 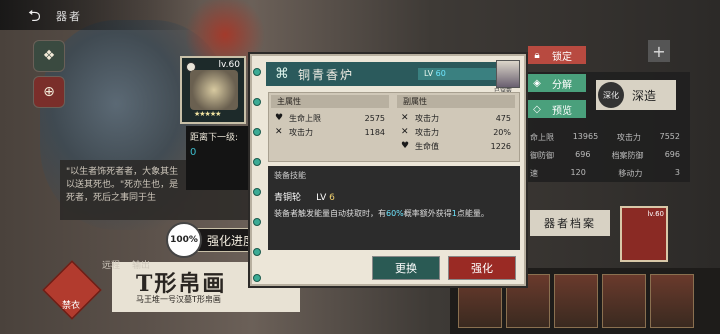 What do you see at coordinates (456, 146) in the screenshot?
I see `attr-row: ♥ 生命值 1226` at bounding box center [456, 146].